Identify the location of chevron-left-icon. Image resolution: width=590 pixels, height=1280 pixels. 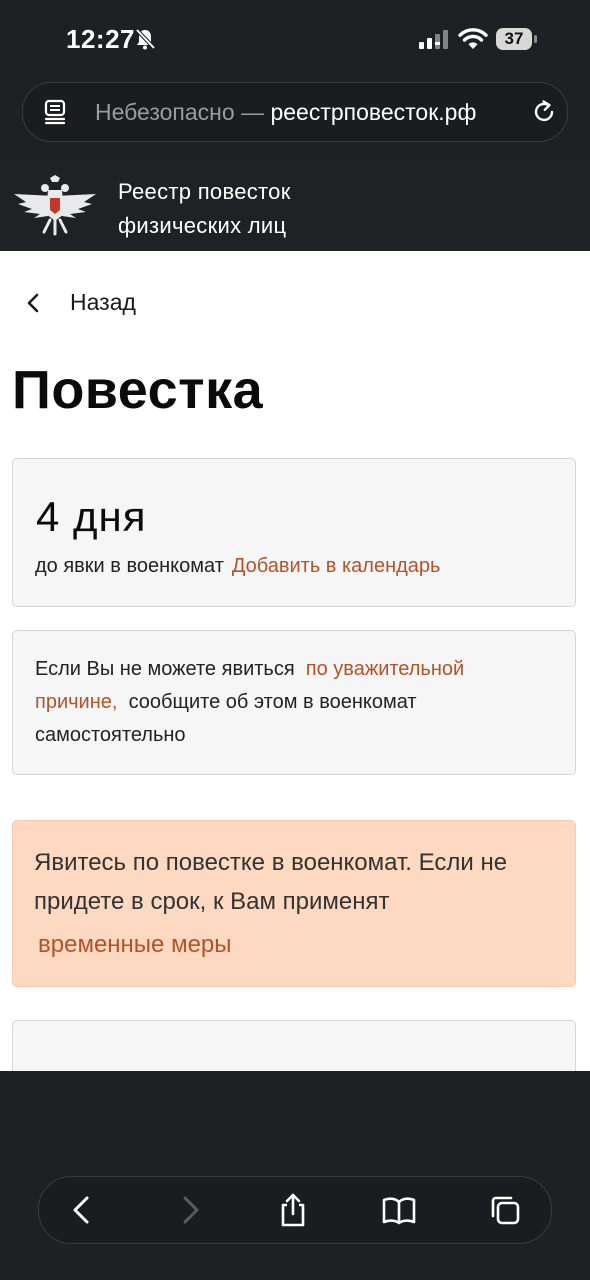
(33, 303).